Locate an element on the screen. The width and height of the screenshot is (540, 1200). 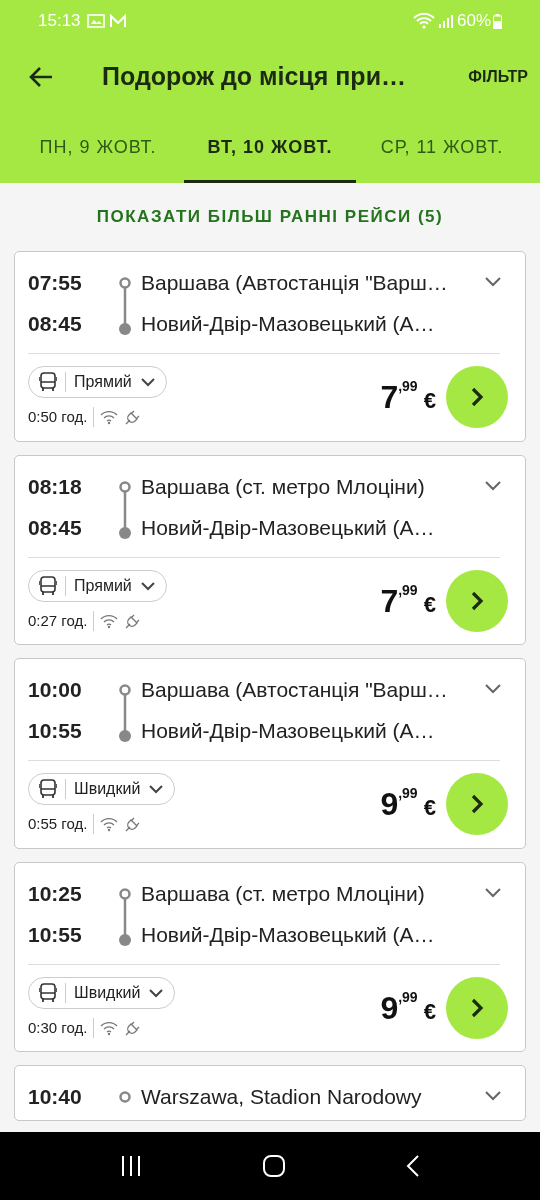
mail-icon is located at coordinates (117, 21).